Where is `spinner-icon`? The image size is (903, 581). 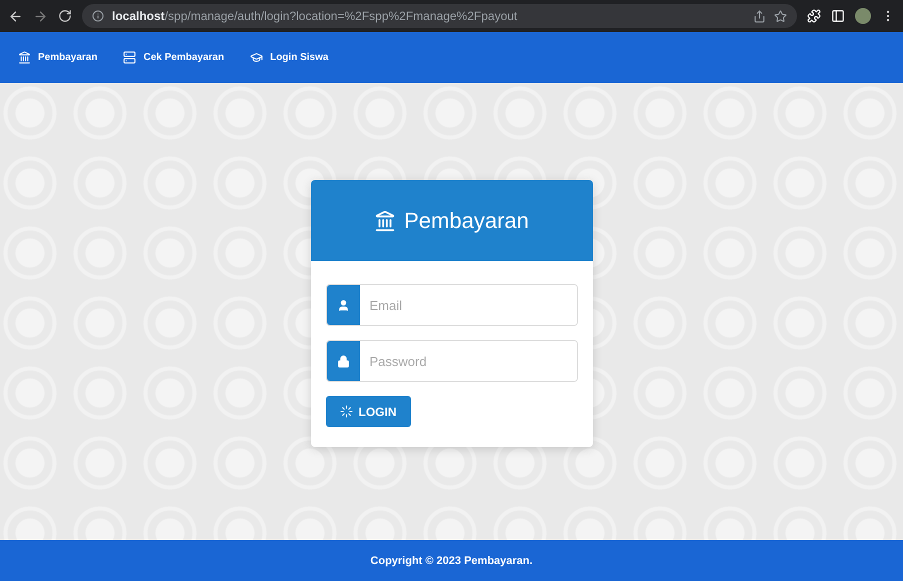 spinner-icon is located at coordinates (346, 411).